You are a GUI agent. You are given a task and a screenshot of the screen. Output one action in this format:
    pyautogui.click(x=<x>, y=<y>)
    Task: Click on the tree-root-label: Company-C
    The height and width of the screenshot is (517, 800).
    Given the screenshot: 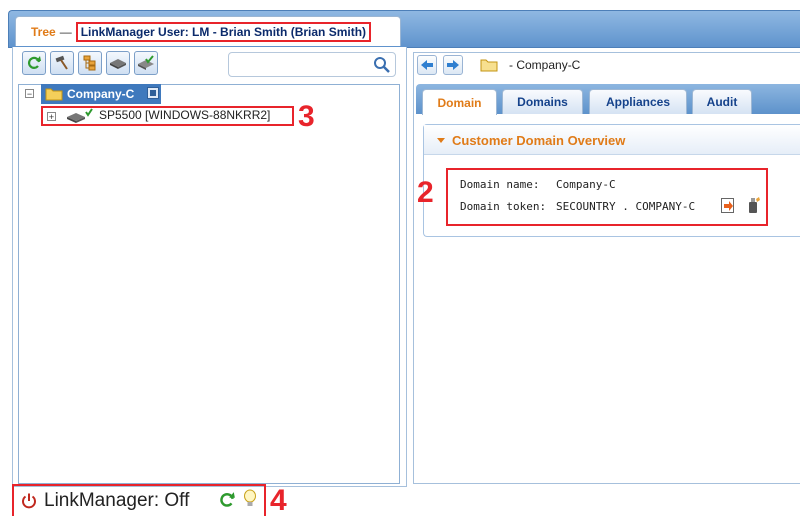 What is the action you would take?
    pyautogui.click(x=100, y=94)
    